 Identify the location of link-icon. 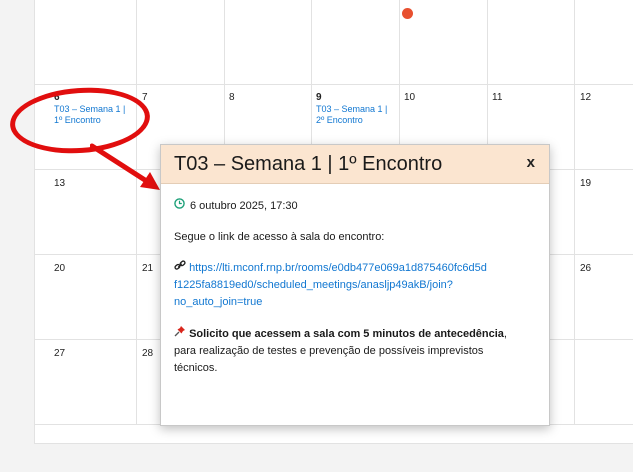
(181, 267).